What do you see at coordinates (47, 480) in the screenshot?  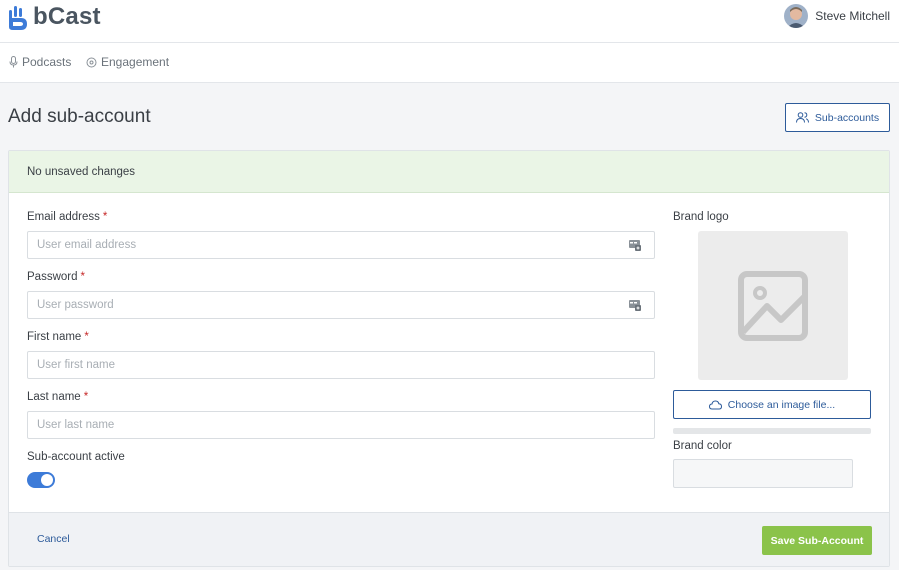 I see `toggle-knob` at bounding box center [47, 480].